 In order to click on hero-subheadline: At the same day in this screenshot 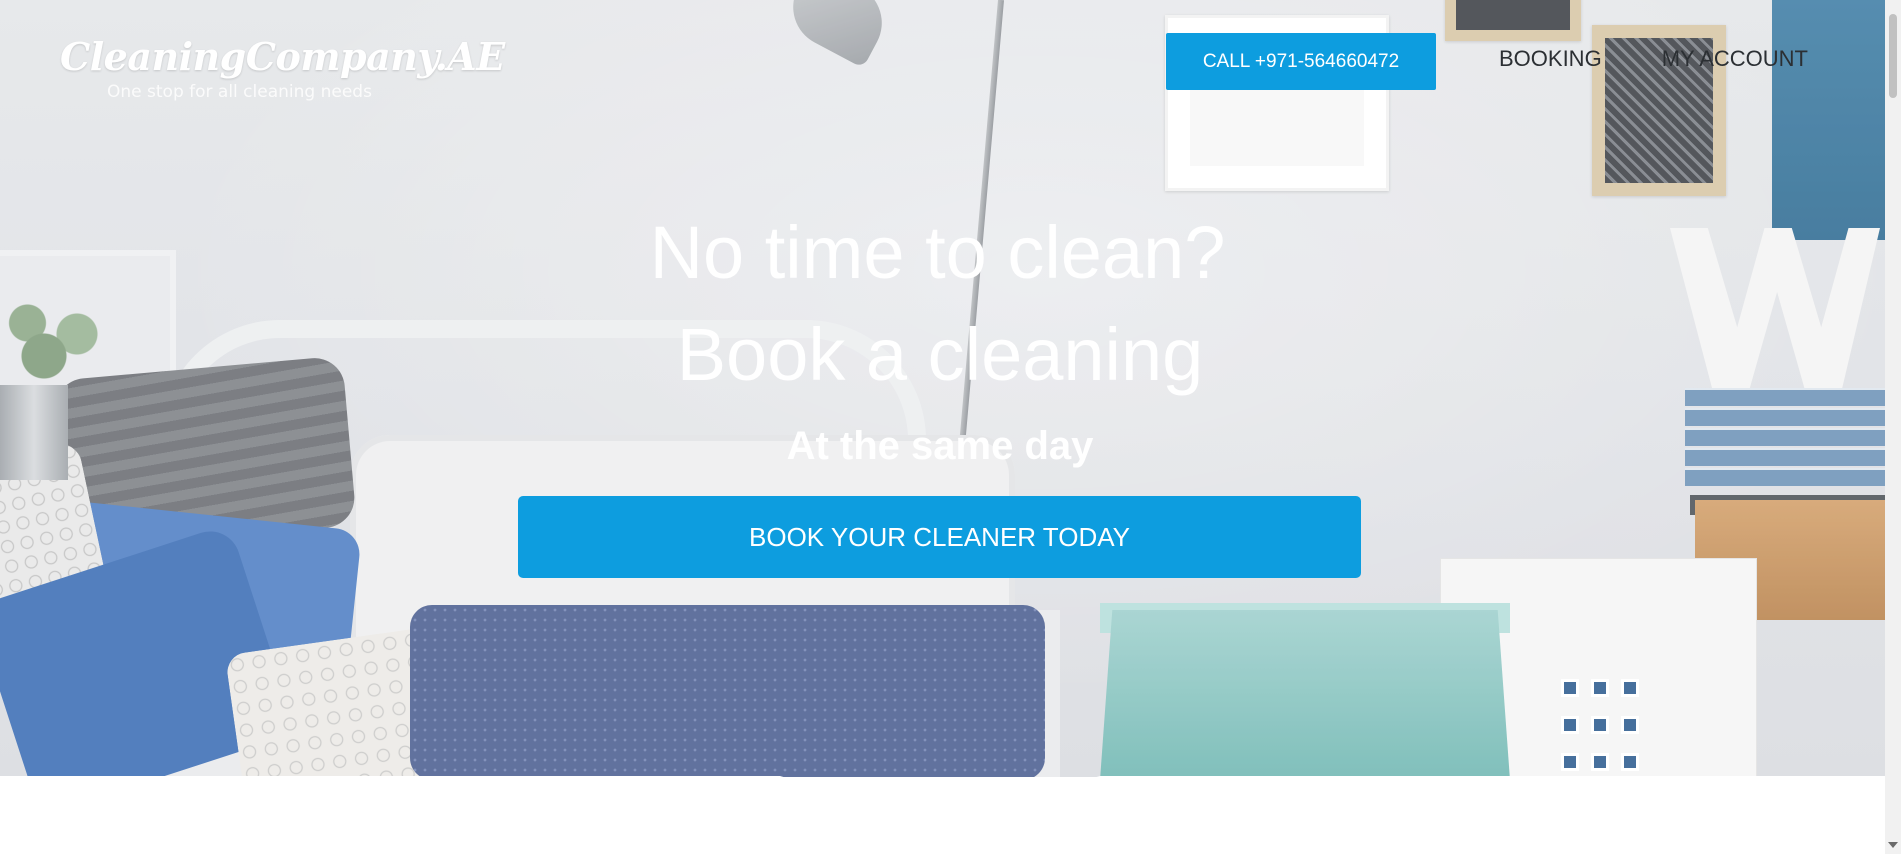, I will do `click(940, 446)`.